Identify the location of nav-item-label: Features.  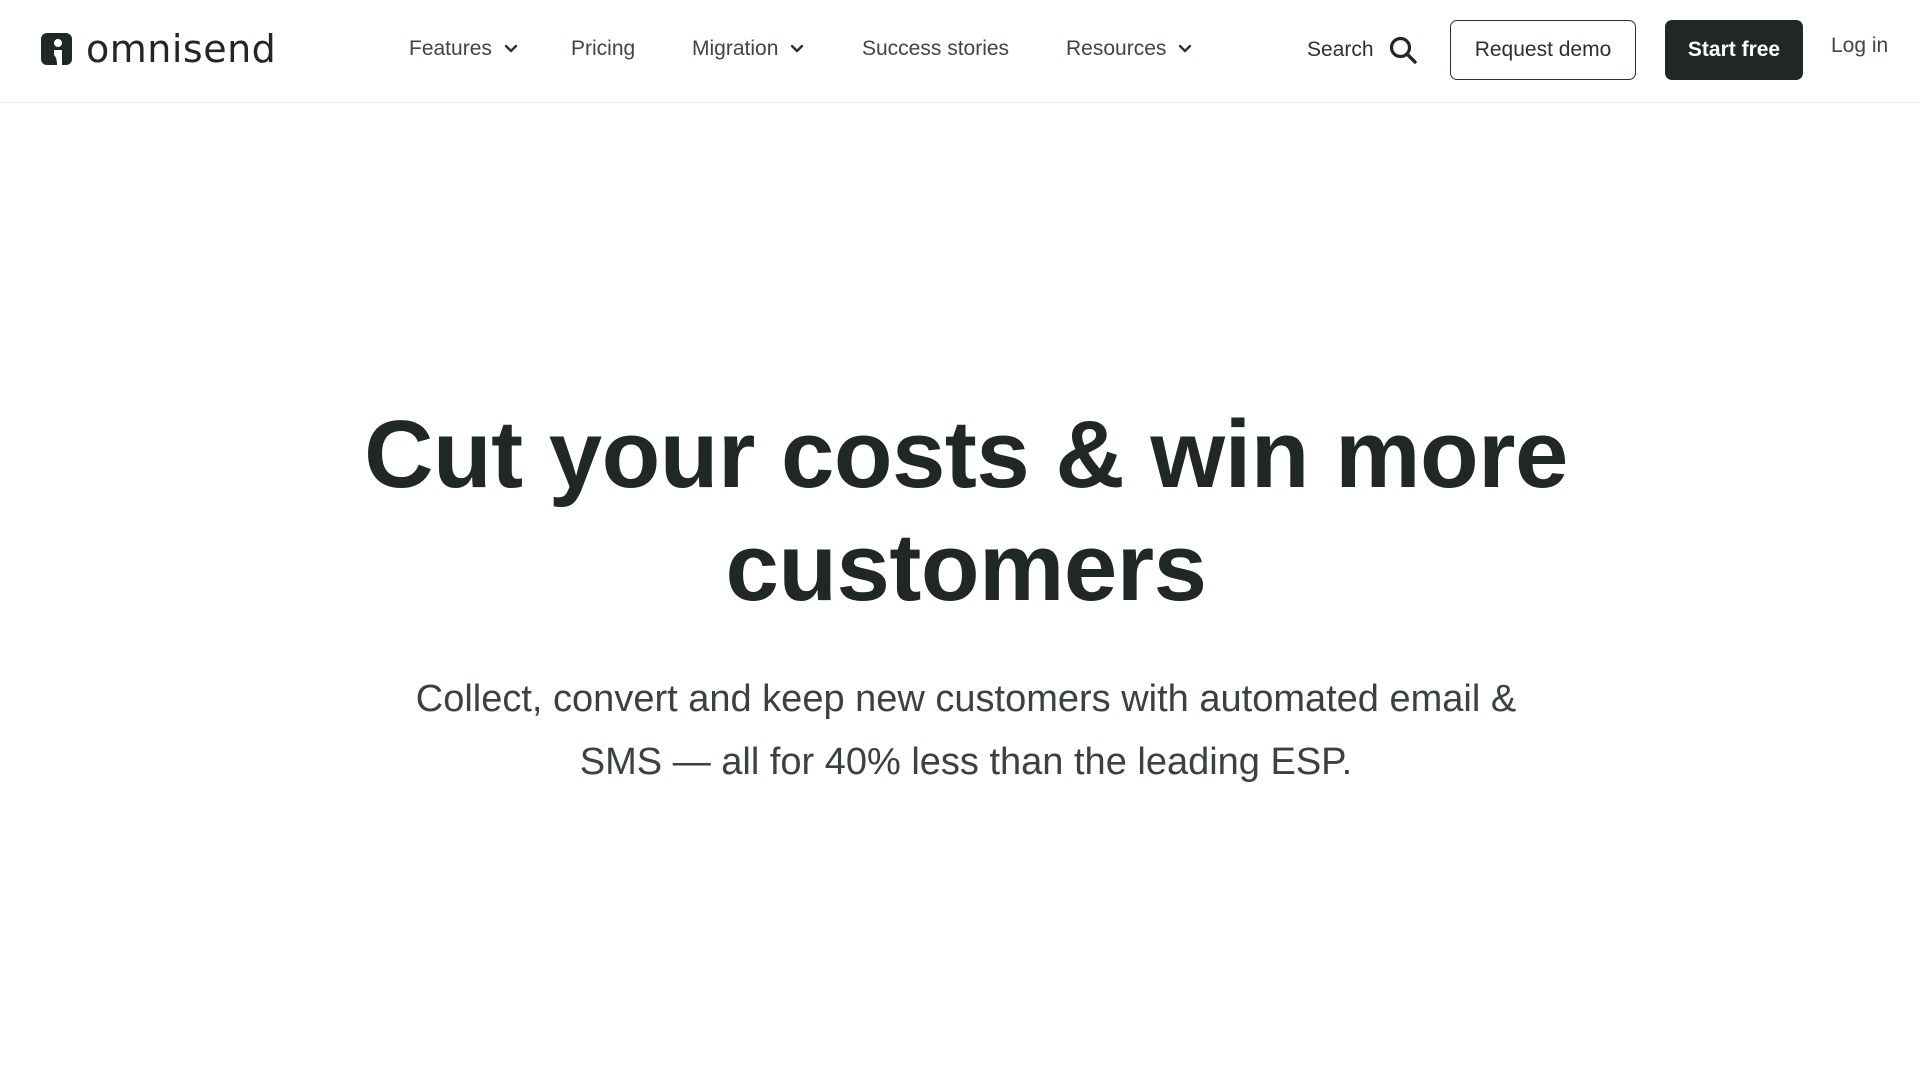
(450, 48).